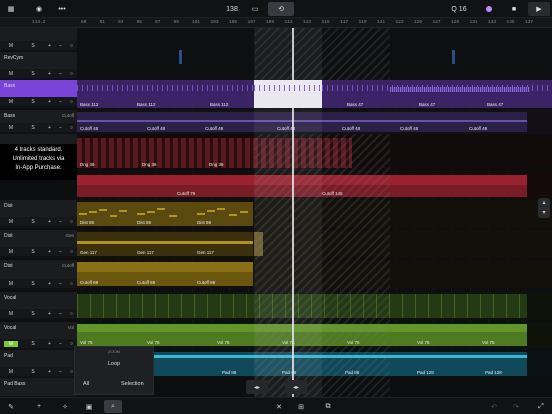  What do you see at coordinates (301, 406) in the screenshot?
I see `insert-icon: ⊞` at bounding box center [301, 406].